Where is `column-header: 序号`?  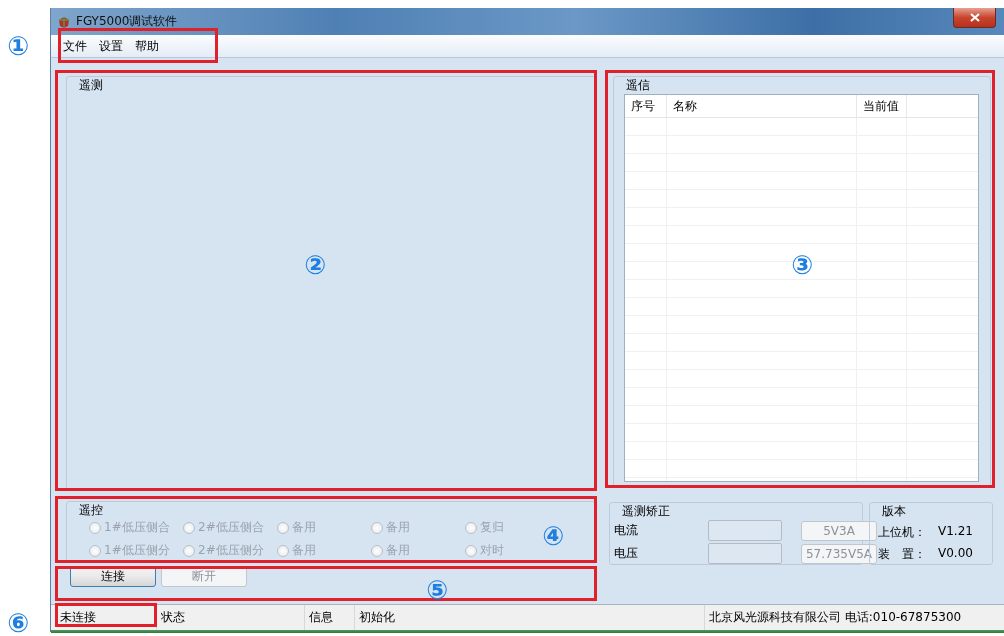 column-header: 序号 is located at coordinates (646, 106).